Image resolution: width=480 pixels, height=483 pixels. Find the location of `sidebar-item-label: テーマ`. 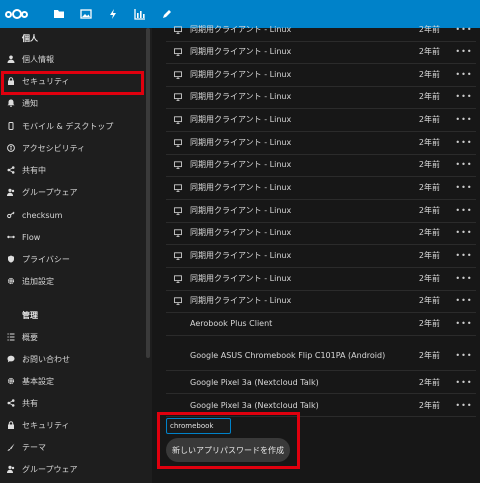

sidebar-item-label: テーマ is located at coordinates (34, 447).